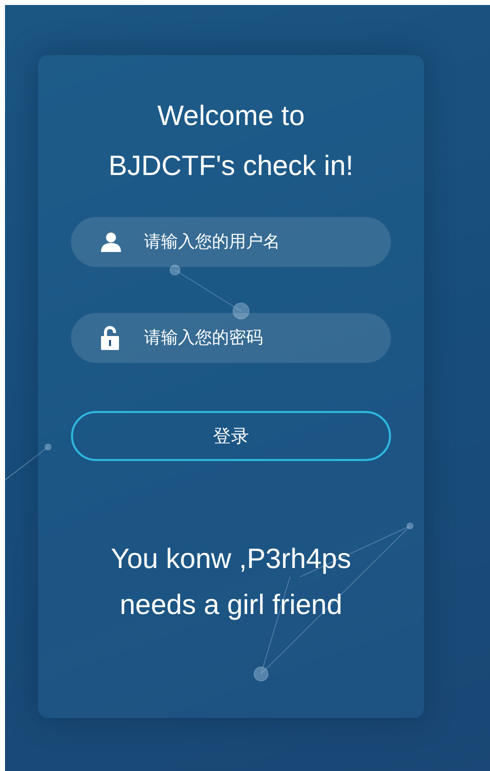  Describe the element at coordinates (111, 242) in the screenshot. I see `user-icon` at that location.